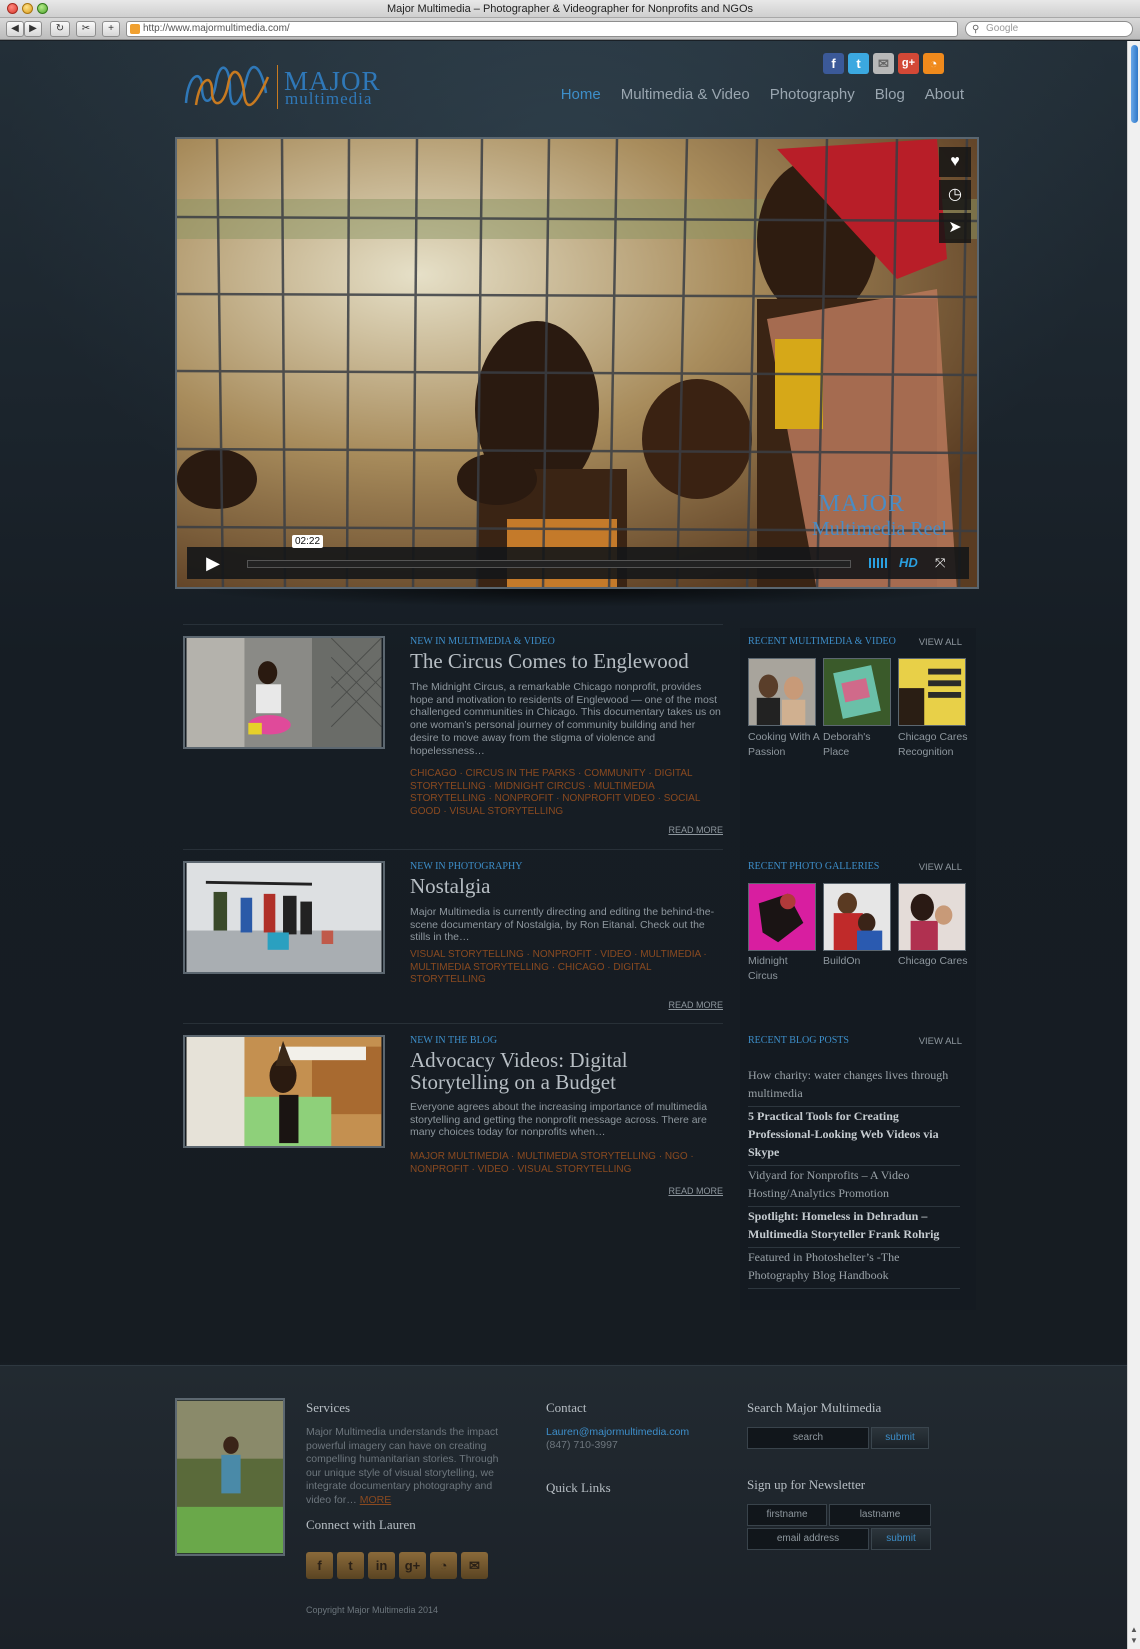 This screenshot has height=1649, width=1140. Describe the element at coordinates (787, 1515) in the screenshot. I see `firstname-field: firstname` at that location.